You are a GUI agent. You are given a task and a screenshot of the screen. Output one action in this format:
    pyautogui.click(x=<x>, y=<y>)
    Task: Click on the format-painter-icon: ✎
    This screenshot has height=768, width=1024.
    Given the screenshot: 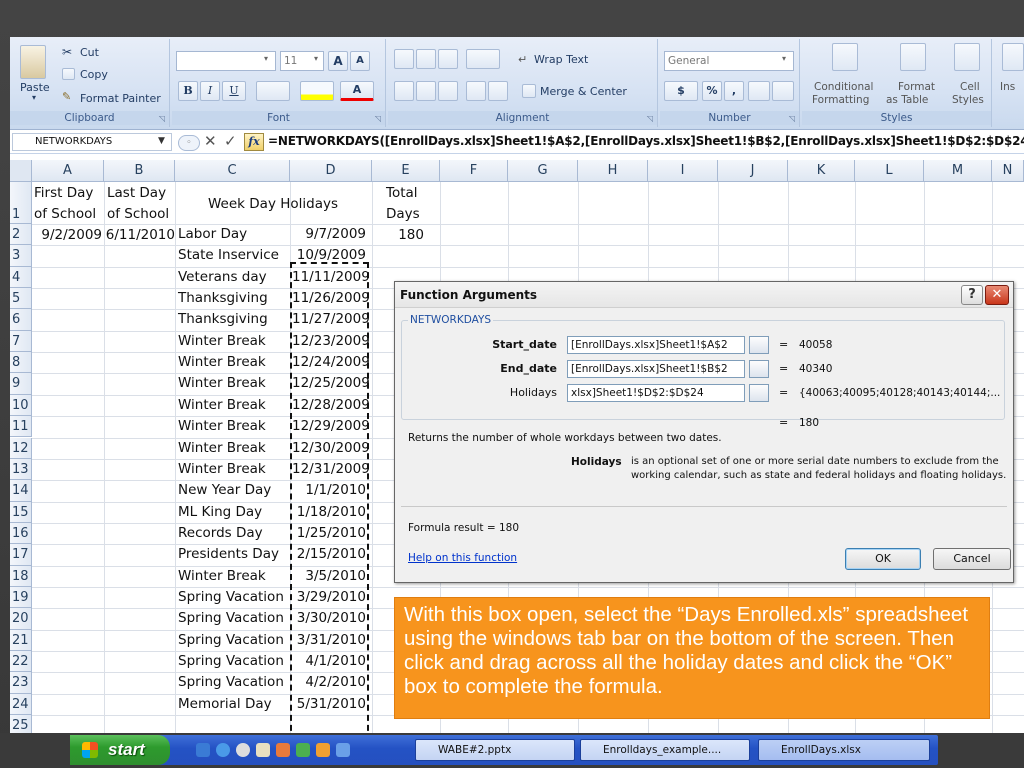 What is the action you would take?
    pyautogui.click(x=66, y=96)
    